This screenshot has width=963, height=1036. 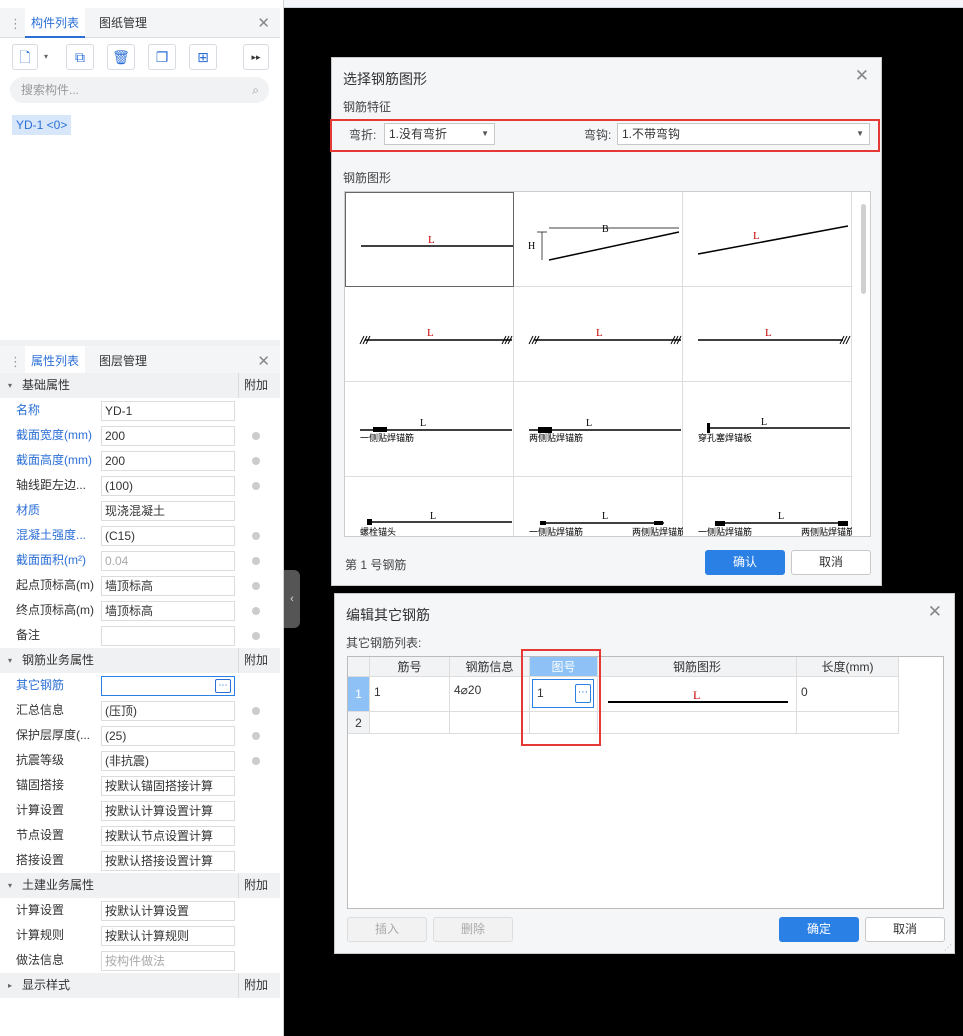 What do you see at coordinates (410, 694) in the screenshot?
I see `cell-bar-no: 1` at bounding box center [410, 694].